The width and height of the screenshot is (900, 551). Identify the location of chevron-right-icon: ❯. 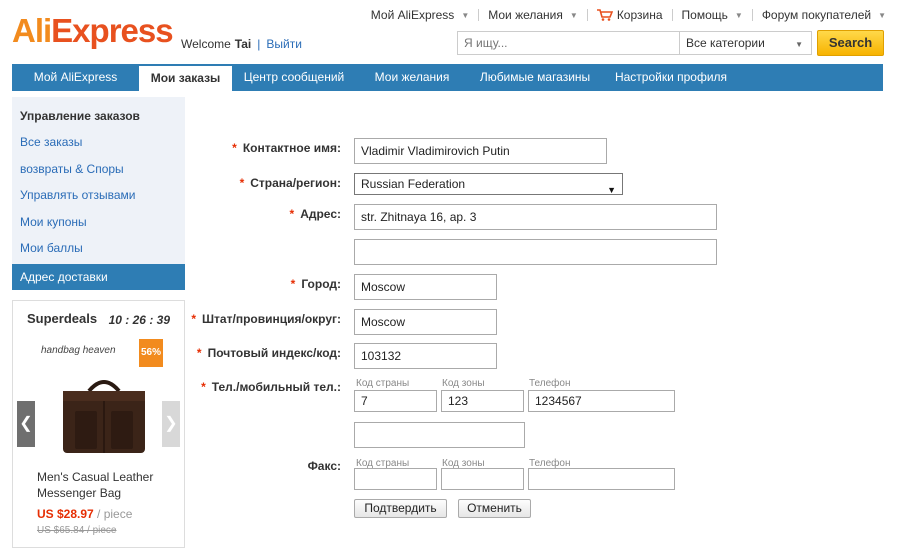
(171, 423).